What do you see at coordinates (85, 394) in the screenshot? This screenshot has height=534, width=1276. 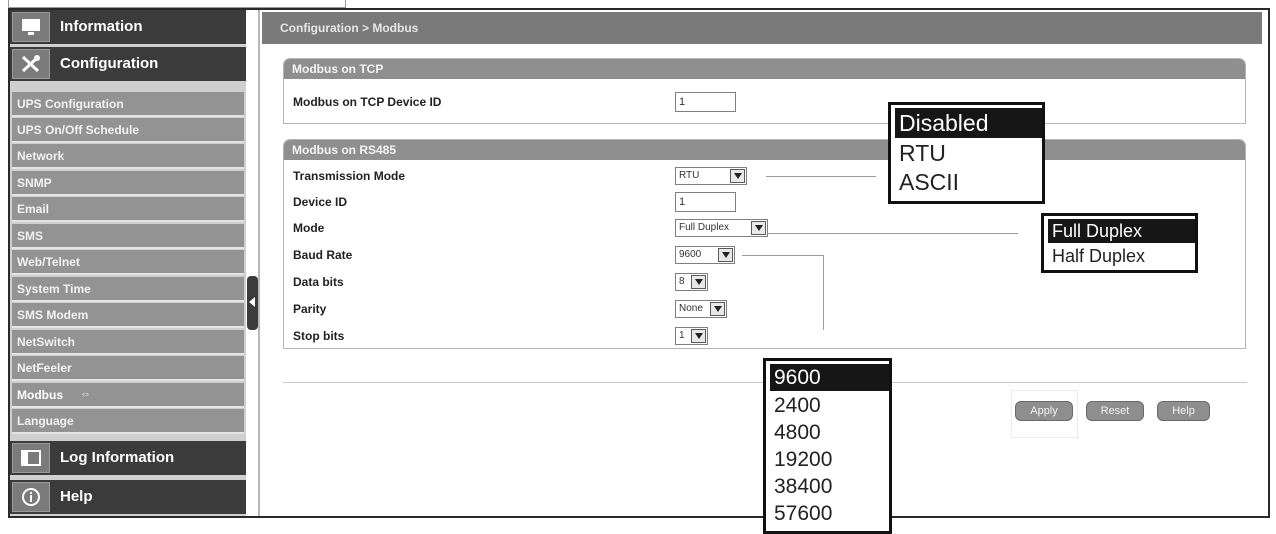 I see `arrows-icon: ⇔` at bounding box center [85, 394].